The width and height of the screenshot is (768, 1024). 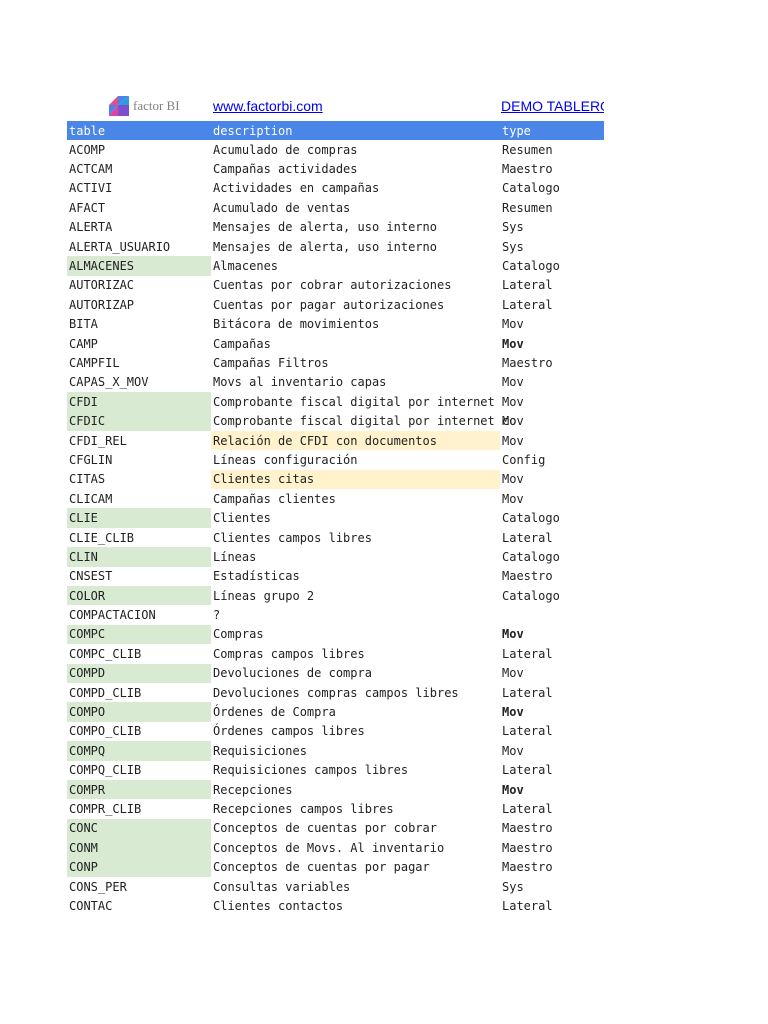 I want to click on cell-table-name: COLOR, so click(x=139, y=595).